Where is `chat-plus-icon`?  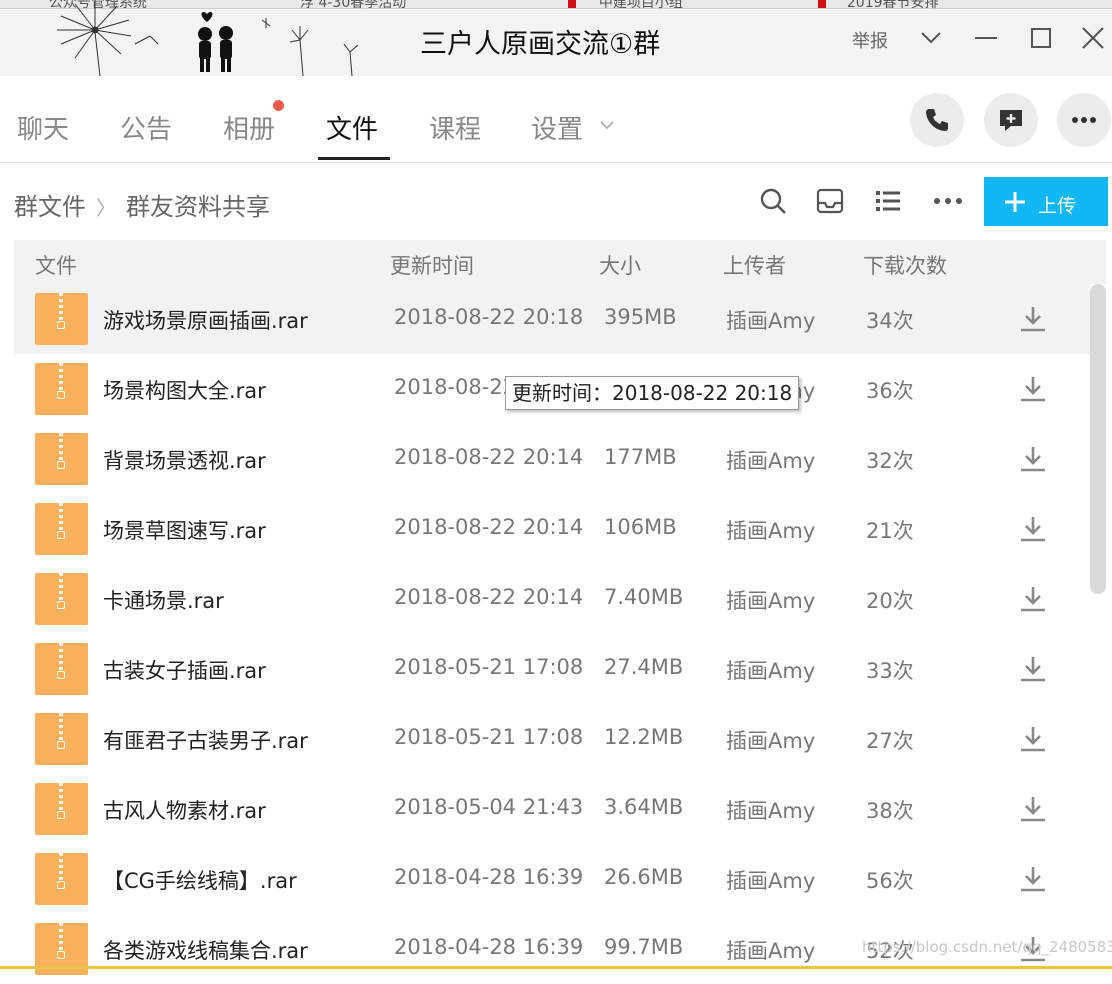 chat-plus-icon is located at coordinates (1011, 120).